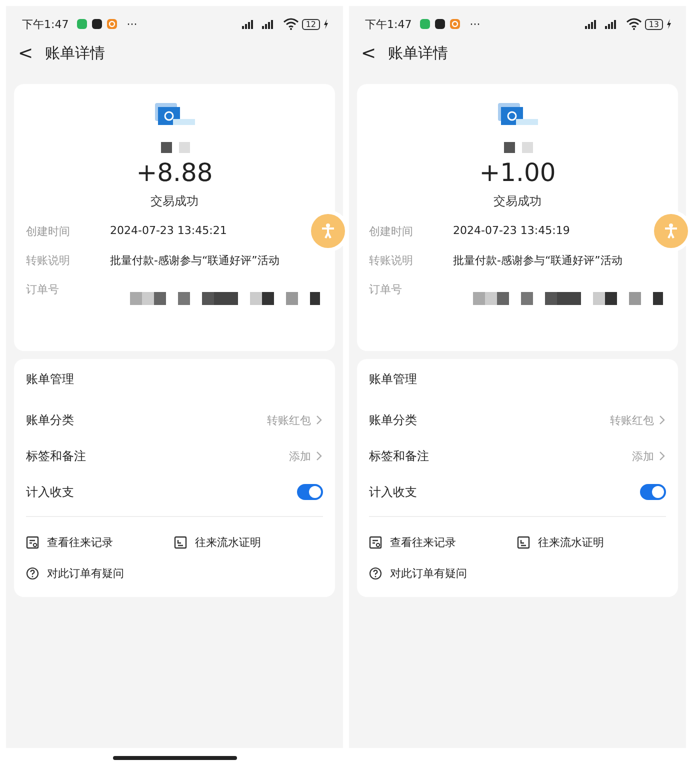 This screenshot has height=768, width=692. Describe the element at coordinates (174, 172) in the screenshot. I see `amount: +8.88` at that location.